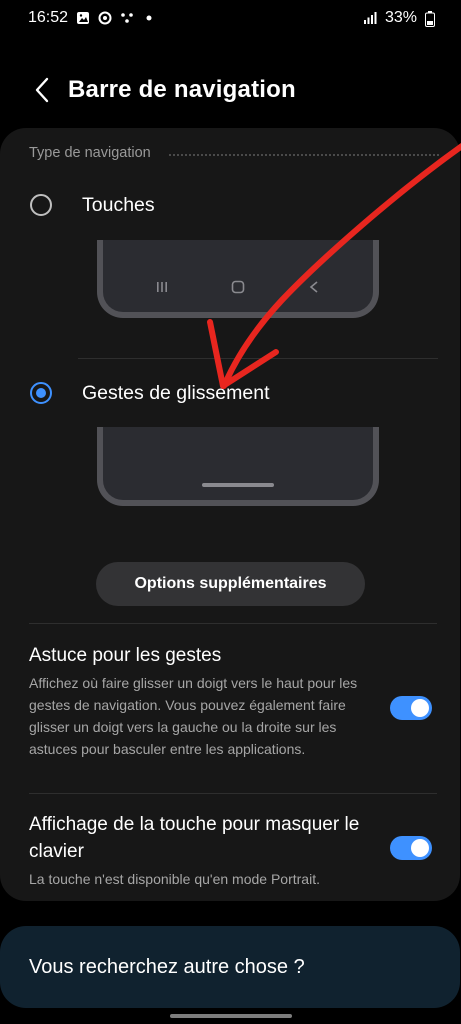  I want to click on search-prompt: Vous recherchez autre chose ?, so click(167, 966).